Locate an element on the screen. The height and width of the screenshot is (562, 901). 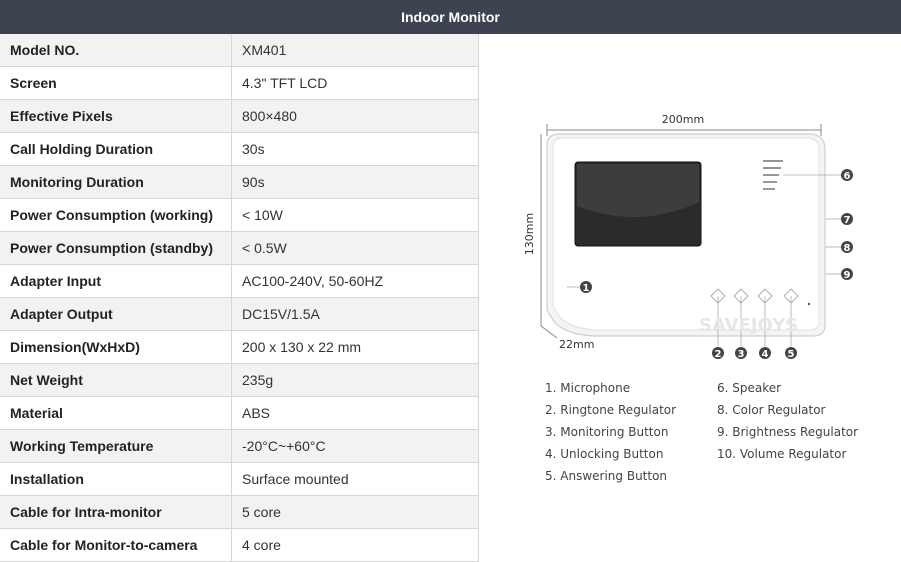
spec-value: ABS is located at coordinates (256, 413).